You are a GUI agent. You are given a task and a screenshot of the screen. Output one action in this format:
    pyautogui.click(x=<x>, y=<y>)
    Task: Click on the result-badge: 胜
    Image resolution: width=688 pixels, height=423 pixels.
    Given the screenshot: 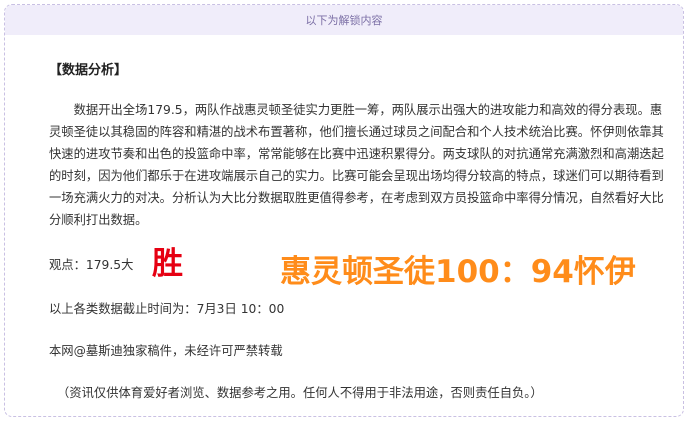 What is the action you would take?
    pyautogui.click(x=168, y=264)
    